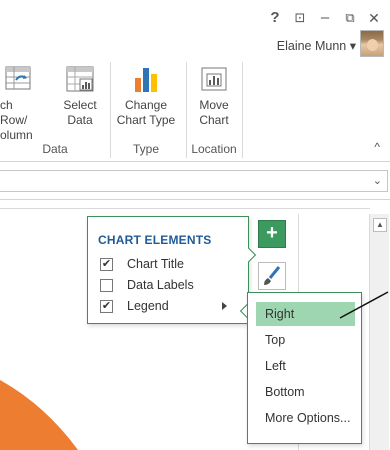 Image resolution: width=390 pixels, height=450 pixels. Describe the element at coordinates (146, 105) in the screenshot. I see `change-chart-type-label-1: Change` at that location.